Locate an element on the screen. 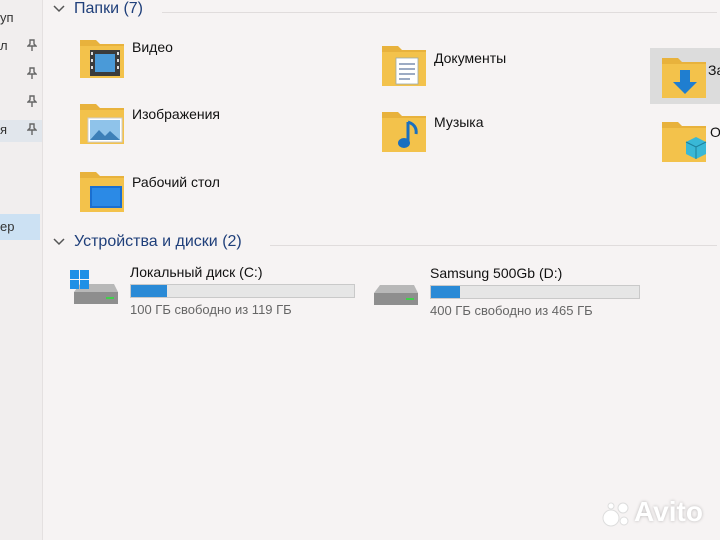  nav-item-pinned-2: л is located at coordinates (21, 47).